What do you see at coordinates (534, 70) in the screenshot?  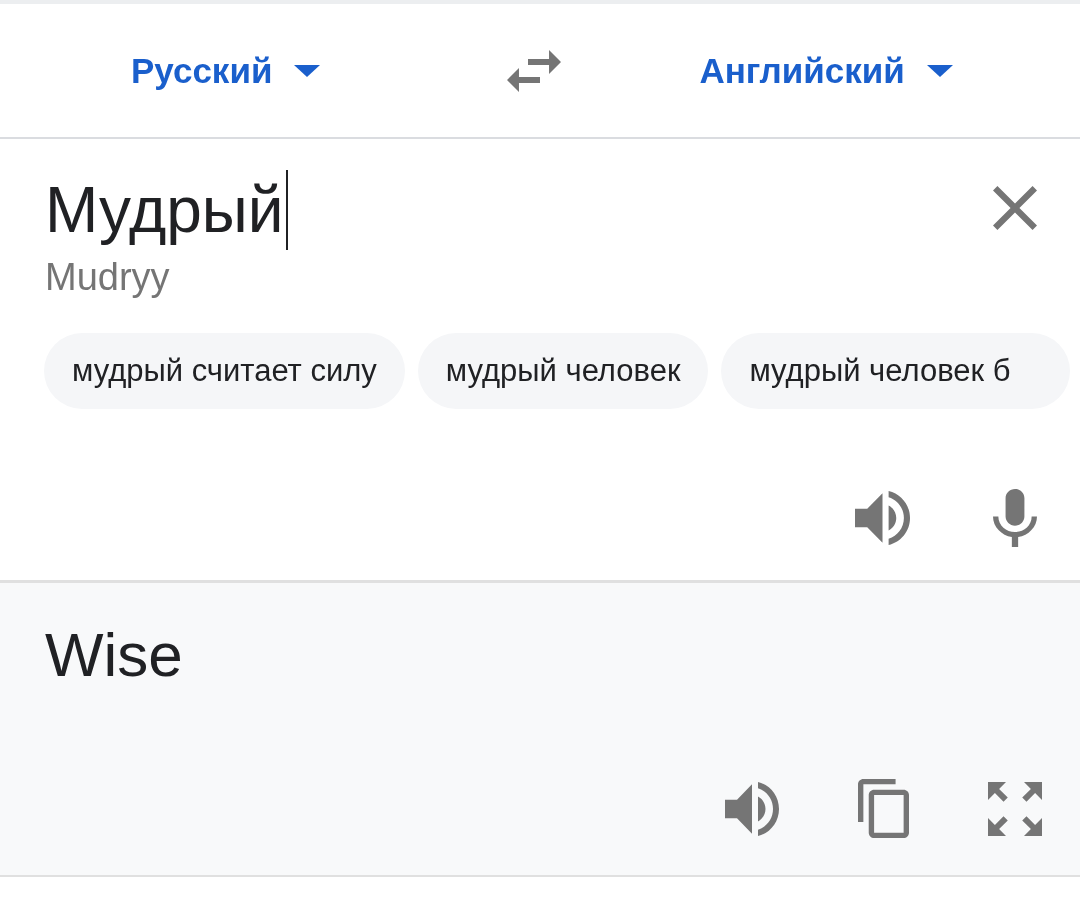 I see `swap-icon` at bounding box center [534, 70].